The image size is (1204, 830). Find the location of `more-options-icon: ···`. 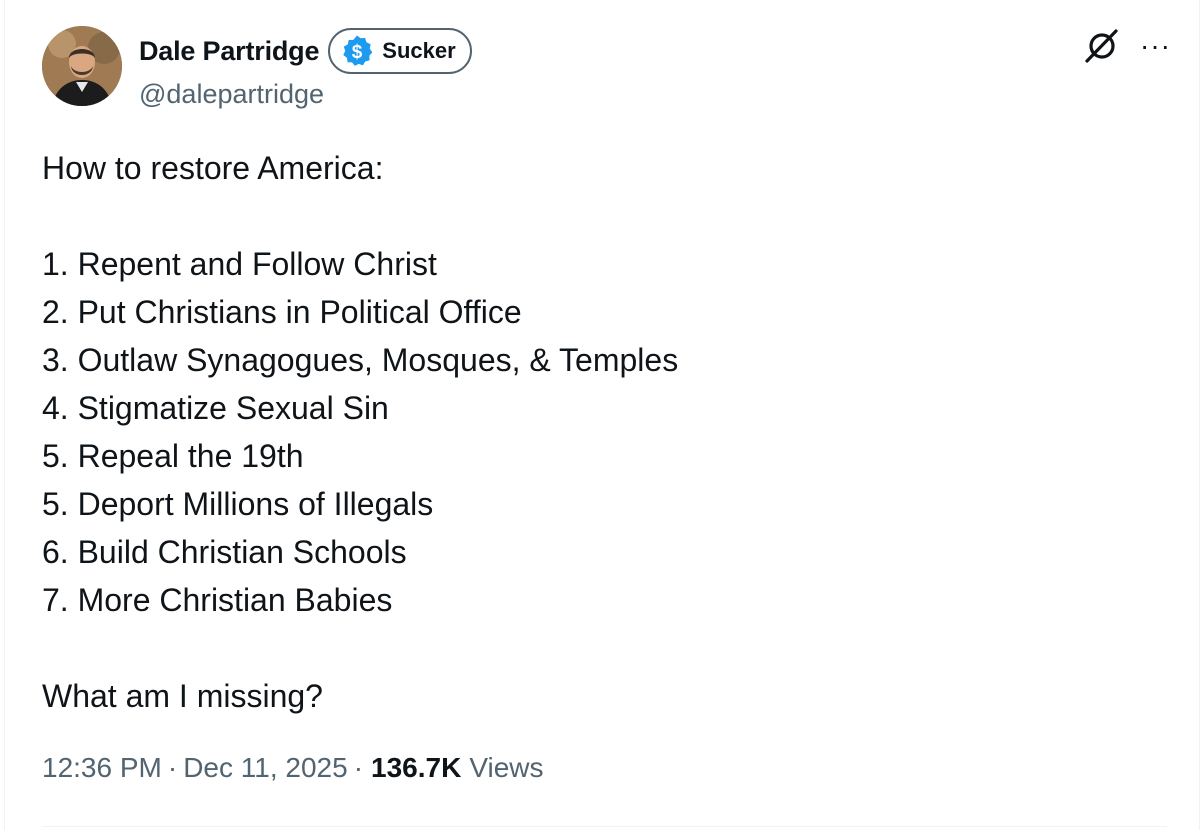

more-options-icon: ··· is located at coordinates (1155, 46).